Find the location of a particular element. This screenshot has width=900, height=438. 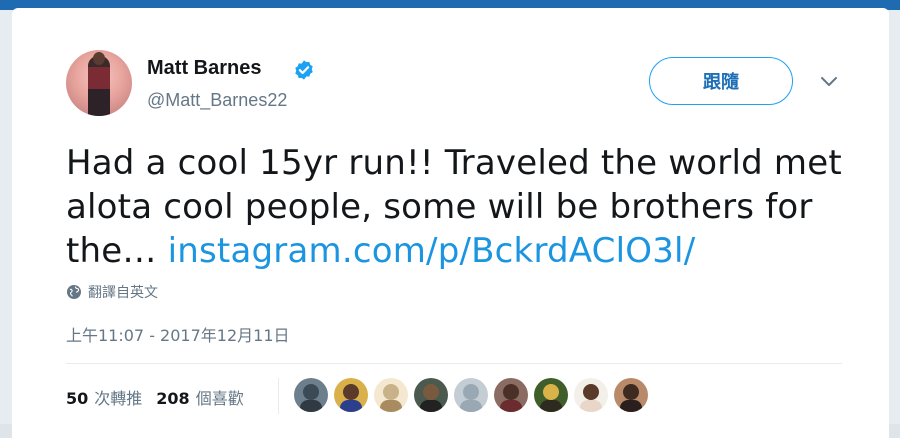

liker-avatars is located at coordinates (471, 395).